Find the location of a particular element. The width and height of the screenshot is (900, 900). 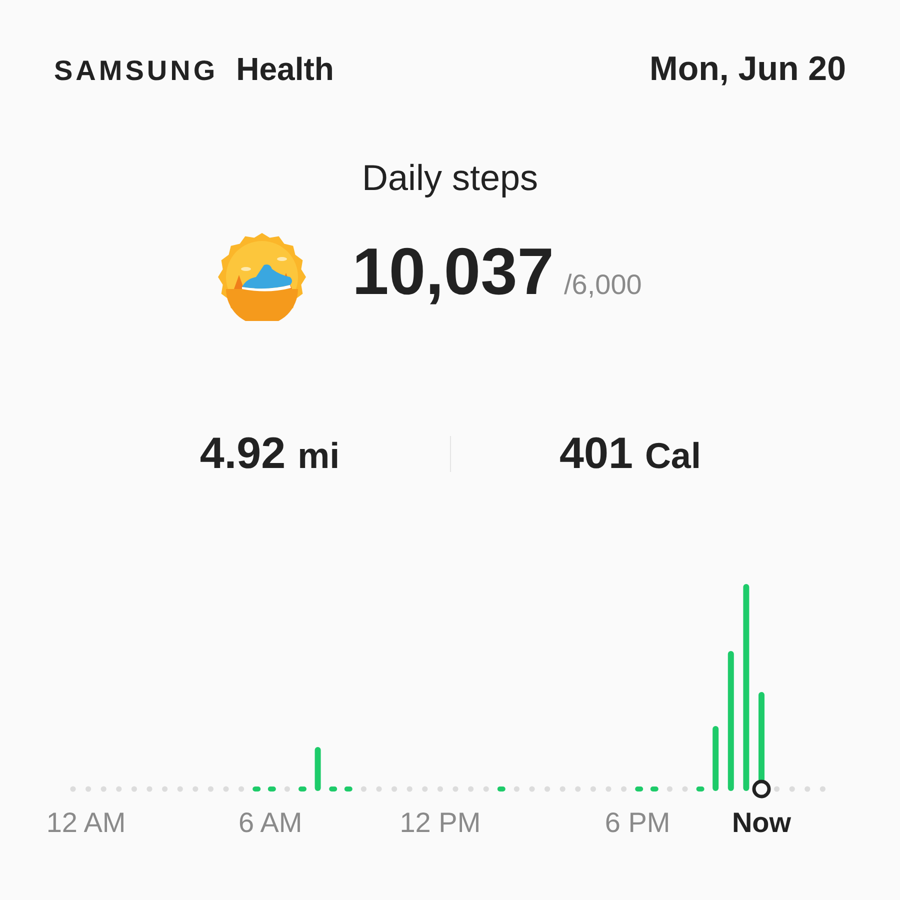

section-title: Daily steps is located at coordinates (450, 178).